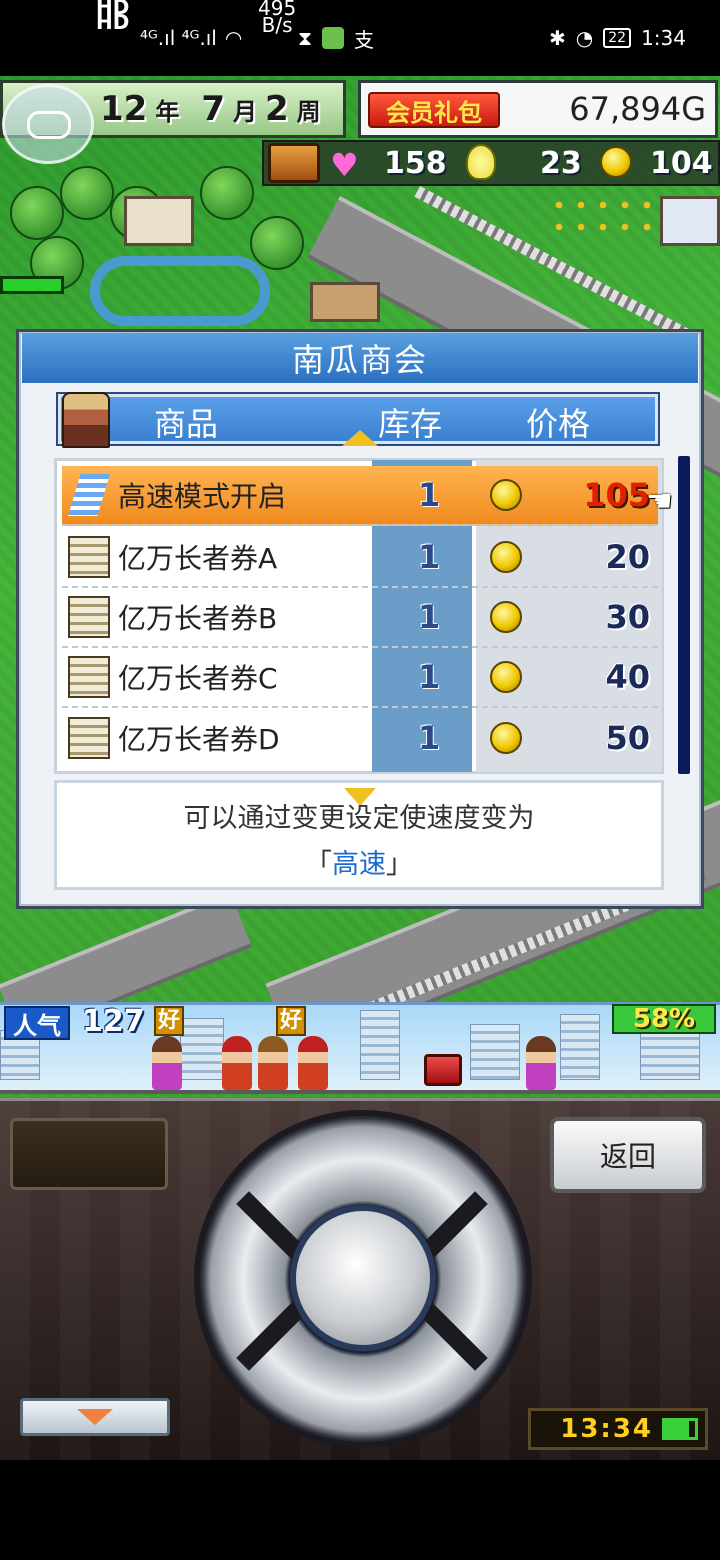 This screenshot has height=1560, width=720. Describe the element at coordinates (627, 617) in the screenshot. I see `item-price: 30` at that location.